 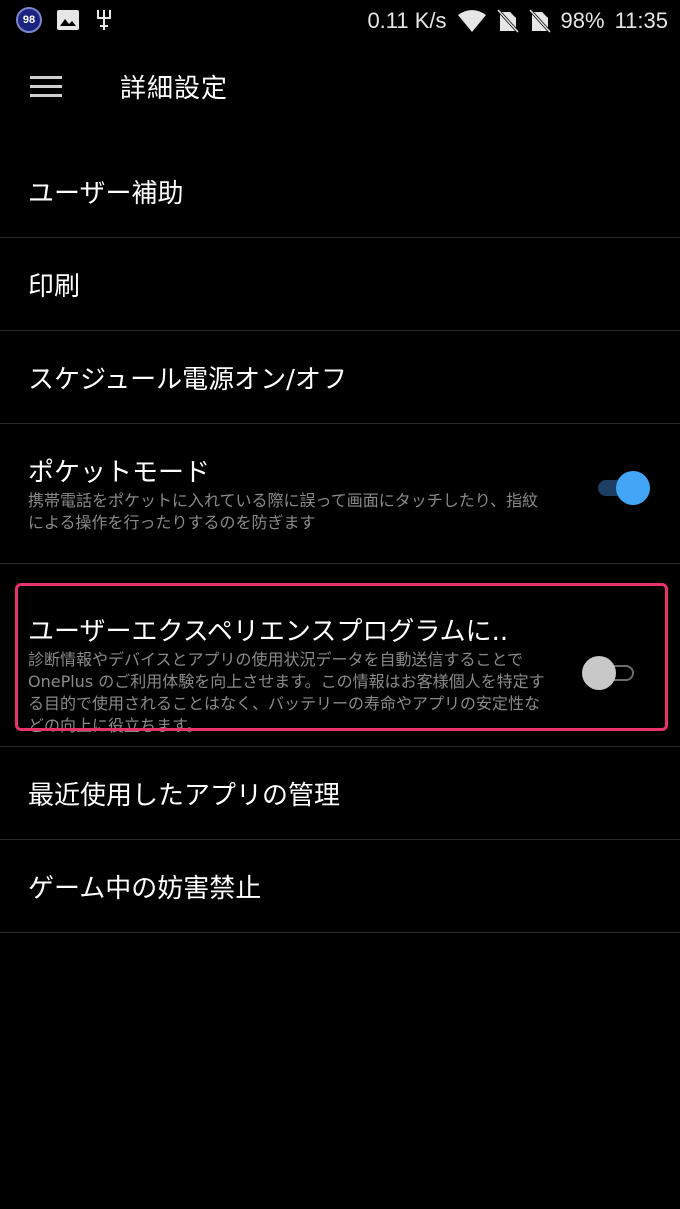 I want to click on network-speed: 0.11 K/s, so click(x=407, y=20).